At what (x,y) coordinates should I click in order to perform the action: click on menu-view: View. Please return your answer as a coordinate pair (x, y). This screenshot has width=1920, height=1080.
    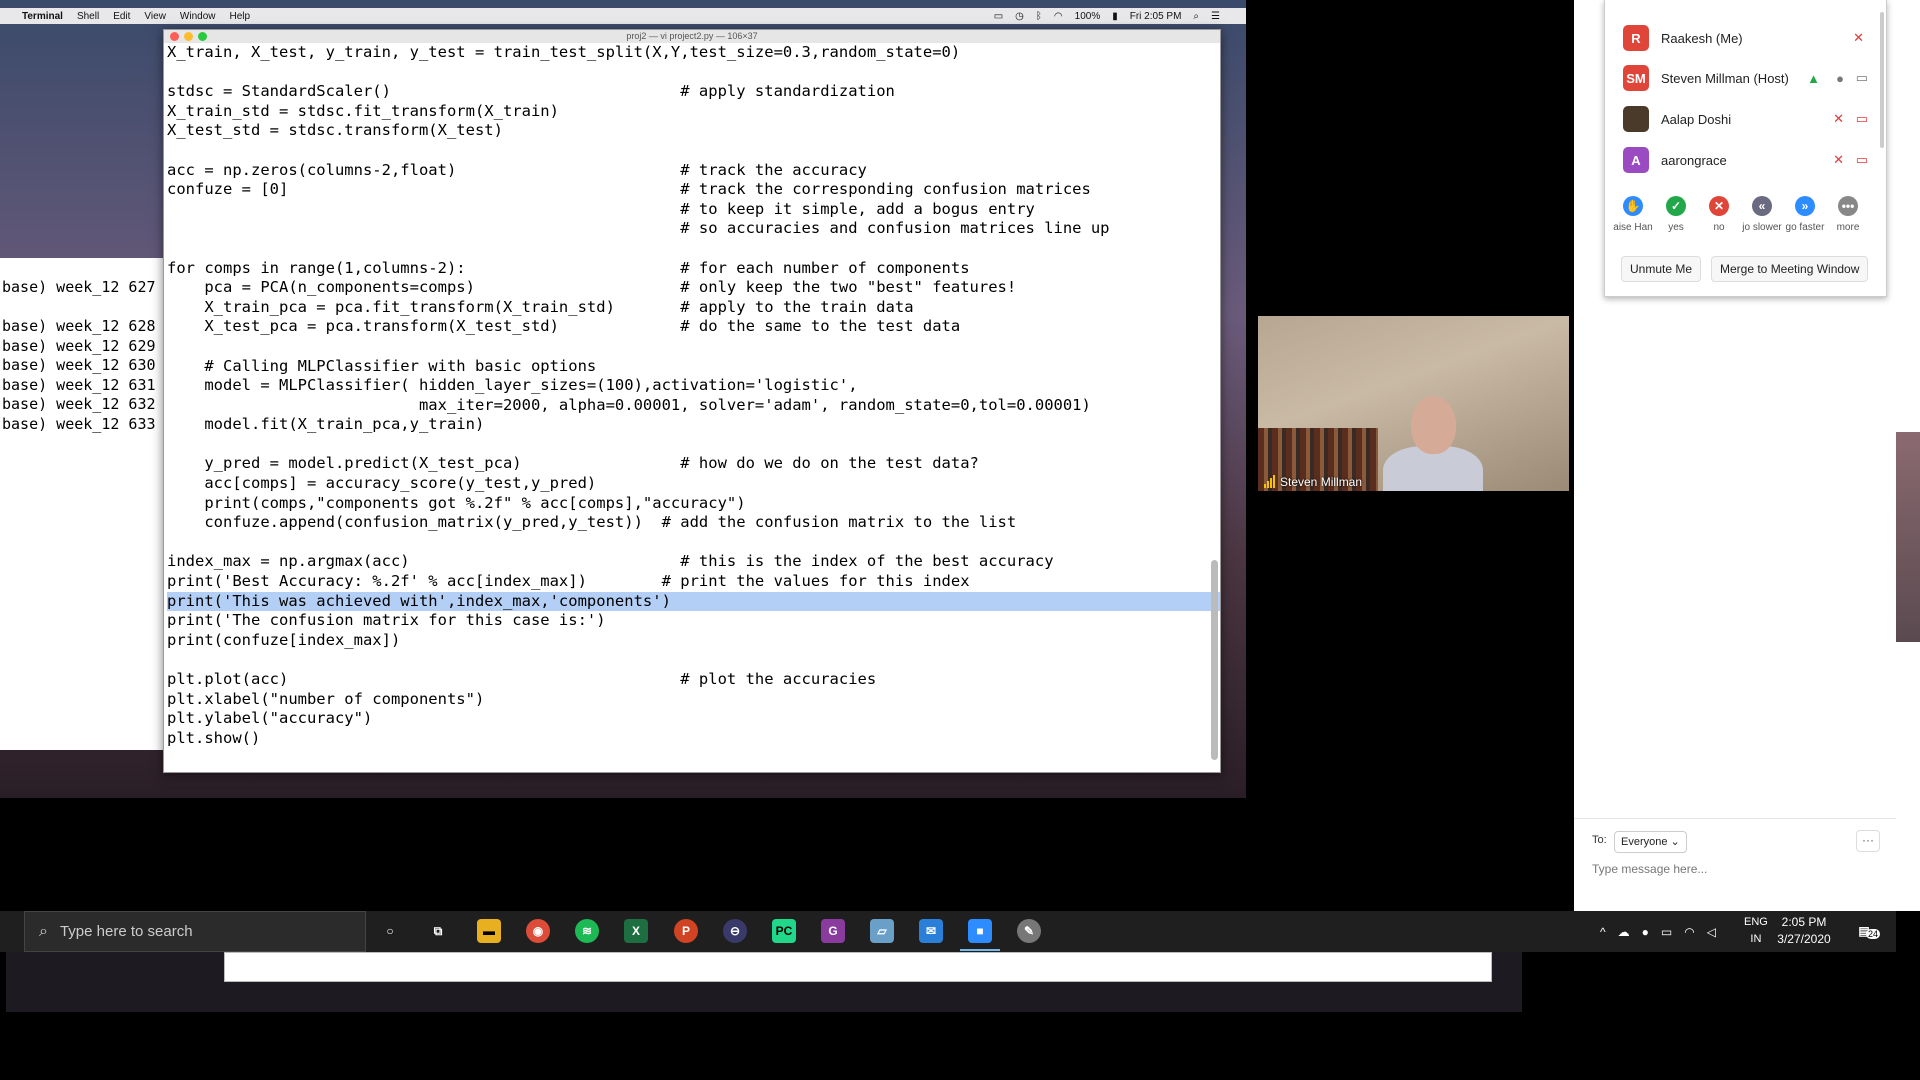
    Looking at the image, I should click on (155, 16).